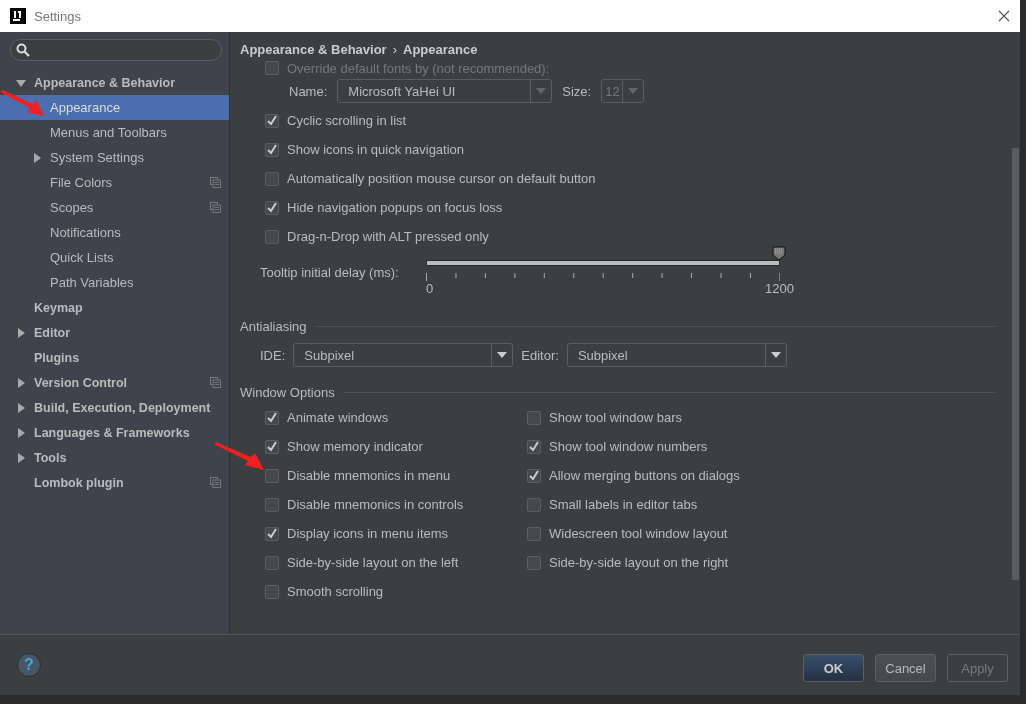  What do you see at coordinates (368, 533) in the screenshot?
I see `checkbox-label: Display icons in menu items` at bounding box center [368, 533].